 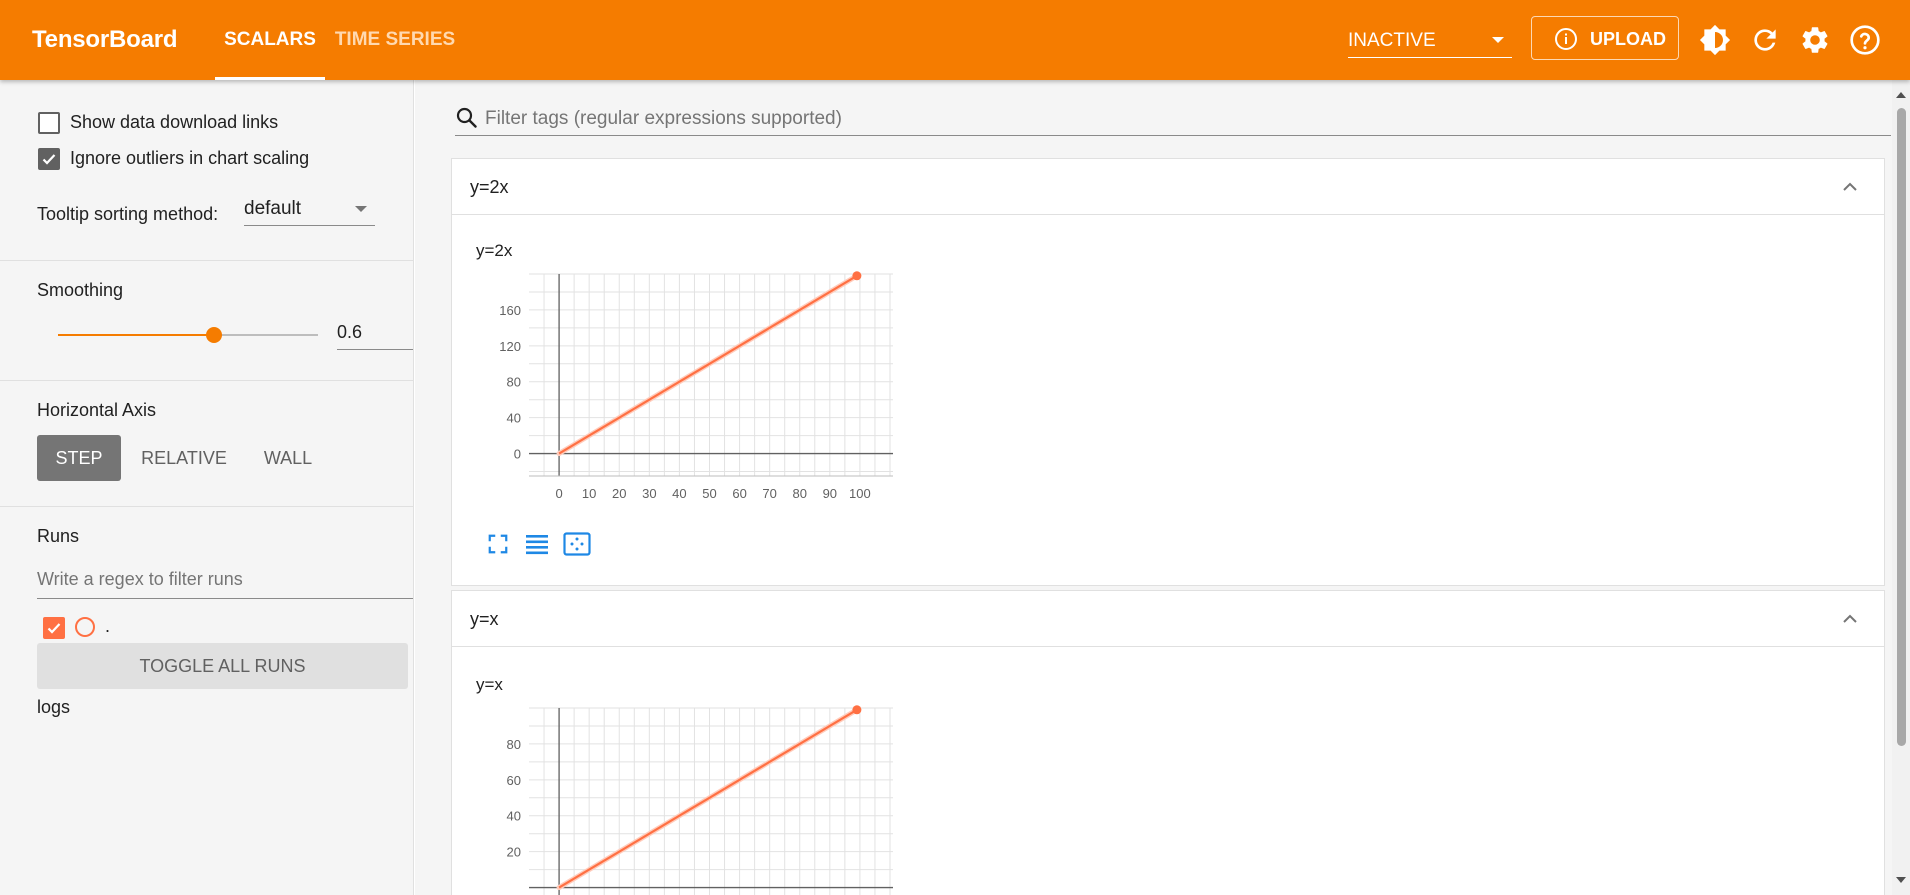 What do you see at coordinates (498, 546) in the screenshot?
I see `fullscreen-icon` at bounding box center [498, 546].